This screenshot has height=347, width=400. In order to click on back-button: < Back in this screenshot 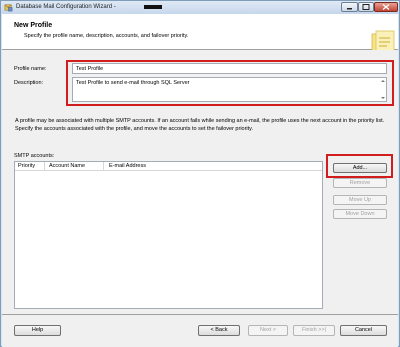, I will do `click(219, 330)`.